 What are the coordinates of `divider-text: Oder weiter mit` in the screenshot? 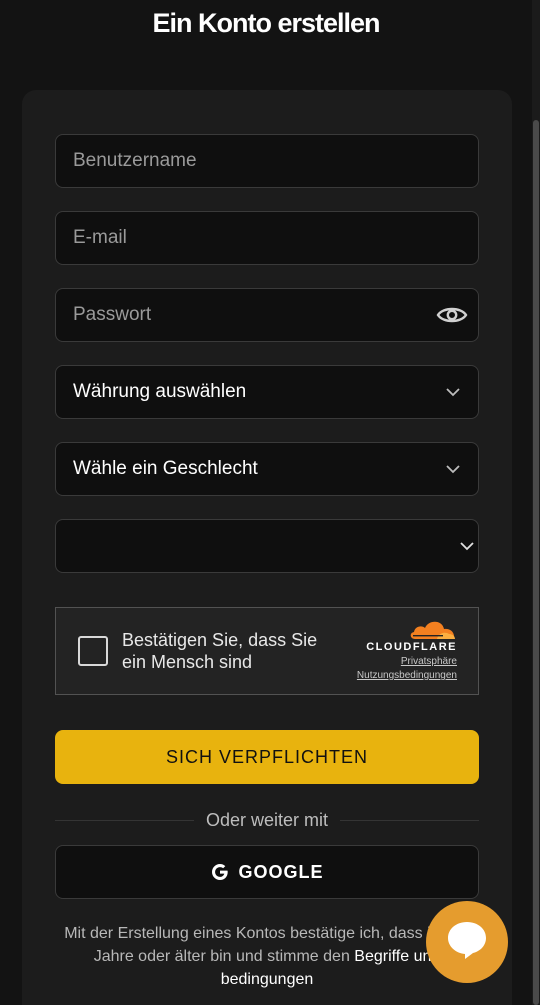 It's located at (267, 819).